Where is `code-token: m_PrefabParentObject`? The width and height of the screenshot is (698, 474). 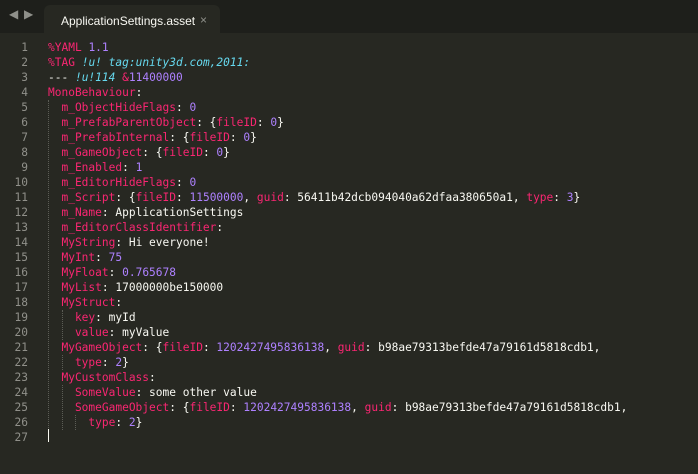
code-token: m_PrefabParentObject is located at coordinates (122, 122).